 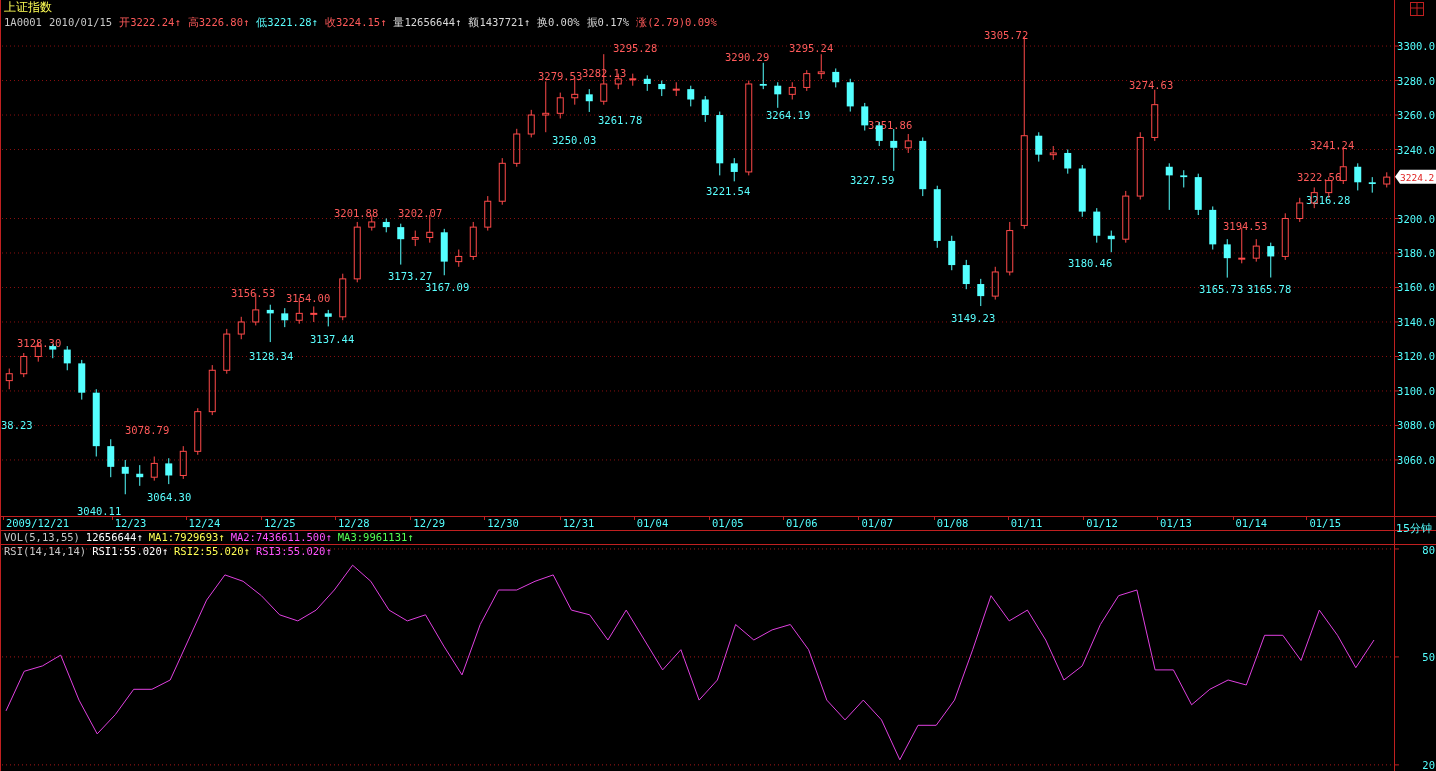 I want to click on price-label: 3078.79, so click(x=147, y=430).